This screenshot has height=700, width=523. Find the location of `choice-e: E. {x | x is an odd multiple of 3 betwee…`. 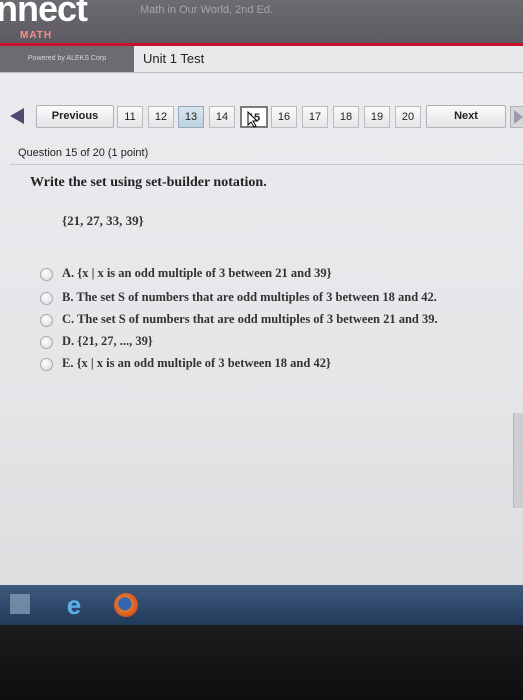

choice-e: E. {x | x is an odd multiple of 3 betwee… is located at coordinates (275, 365).